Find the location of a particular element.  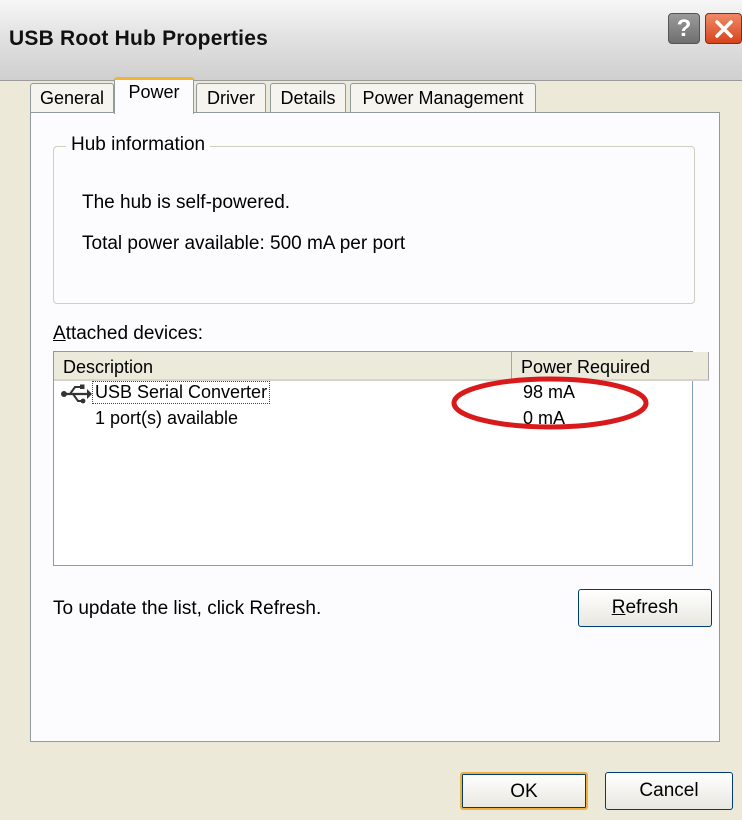

help-icon: ? is located at coordinates (684, 28).